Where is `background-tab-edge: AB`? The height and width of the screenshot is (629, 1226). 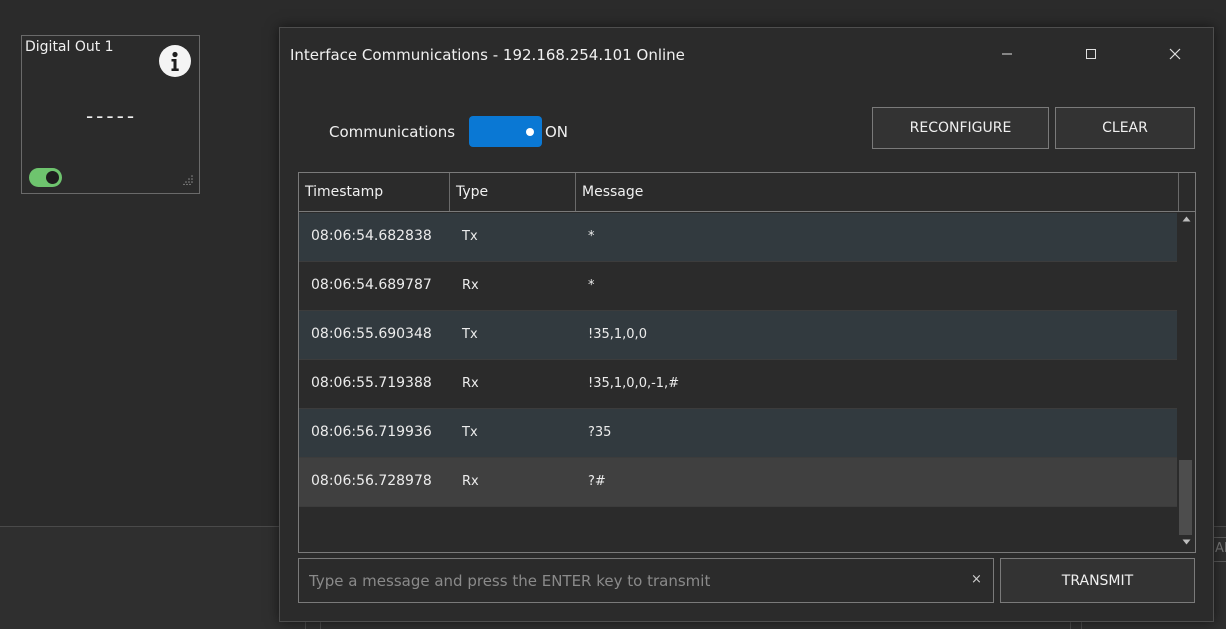 background-tab-edge: AB is located at coordinates (1219, 549).